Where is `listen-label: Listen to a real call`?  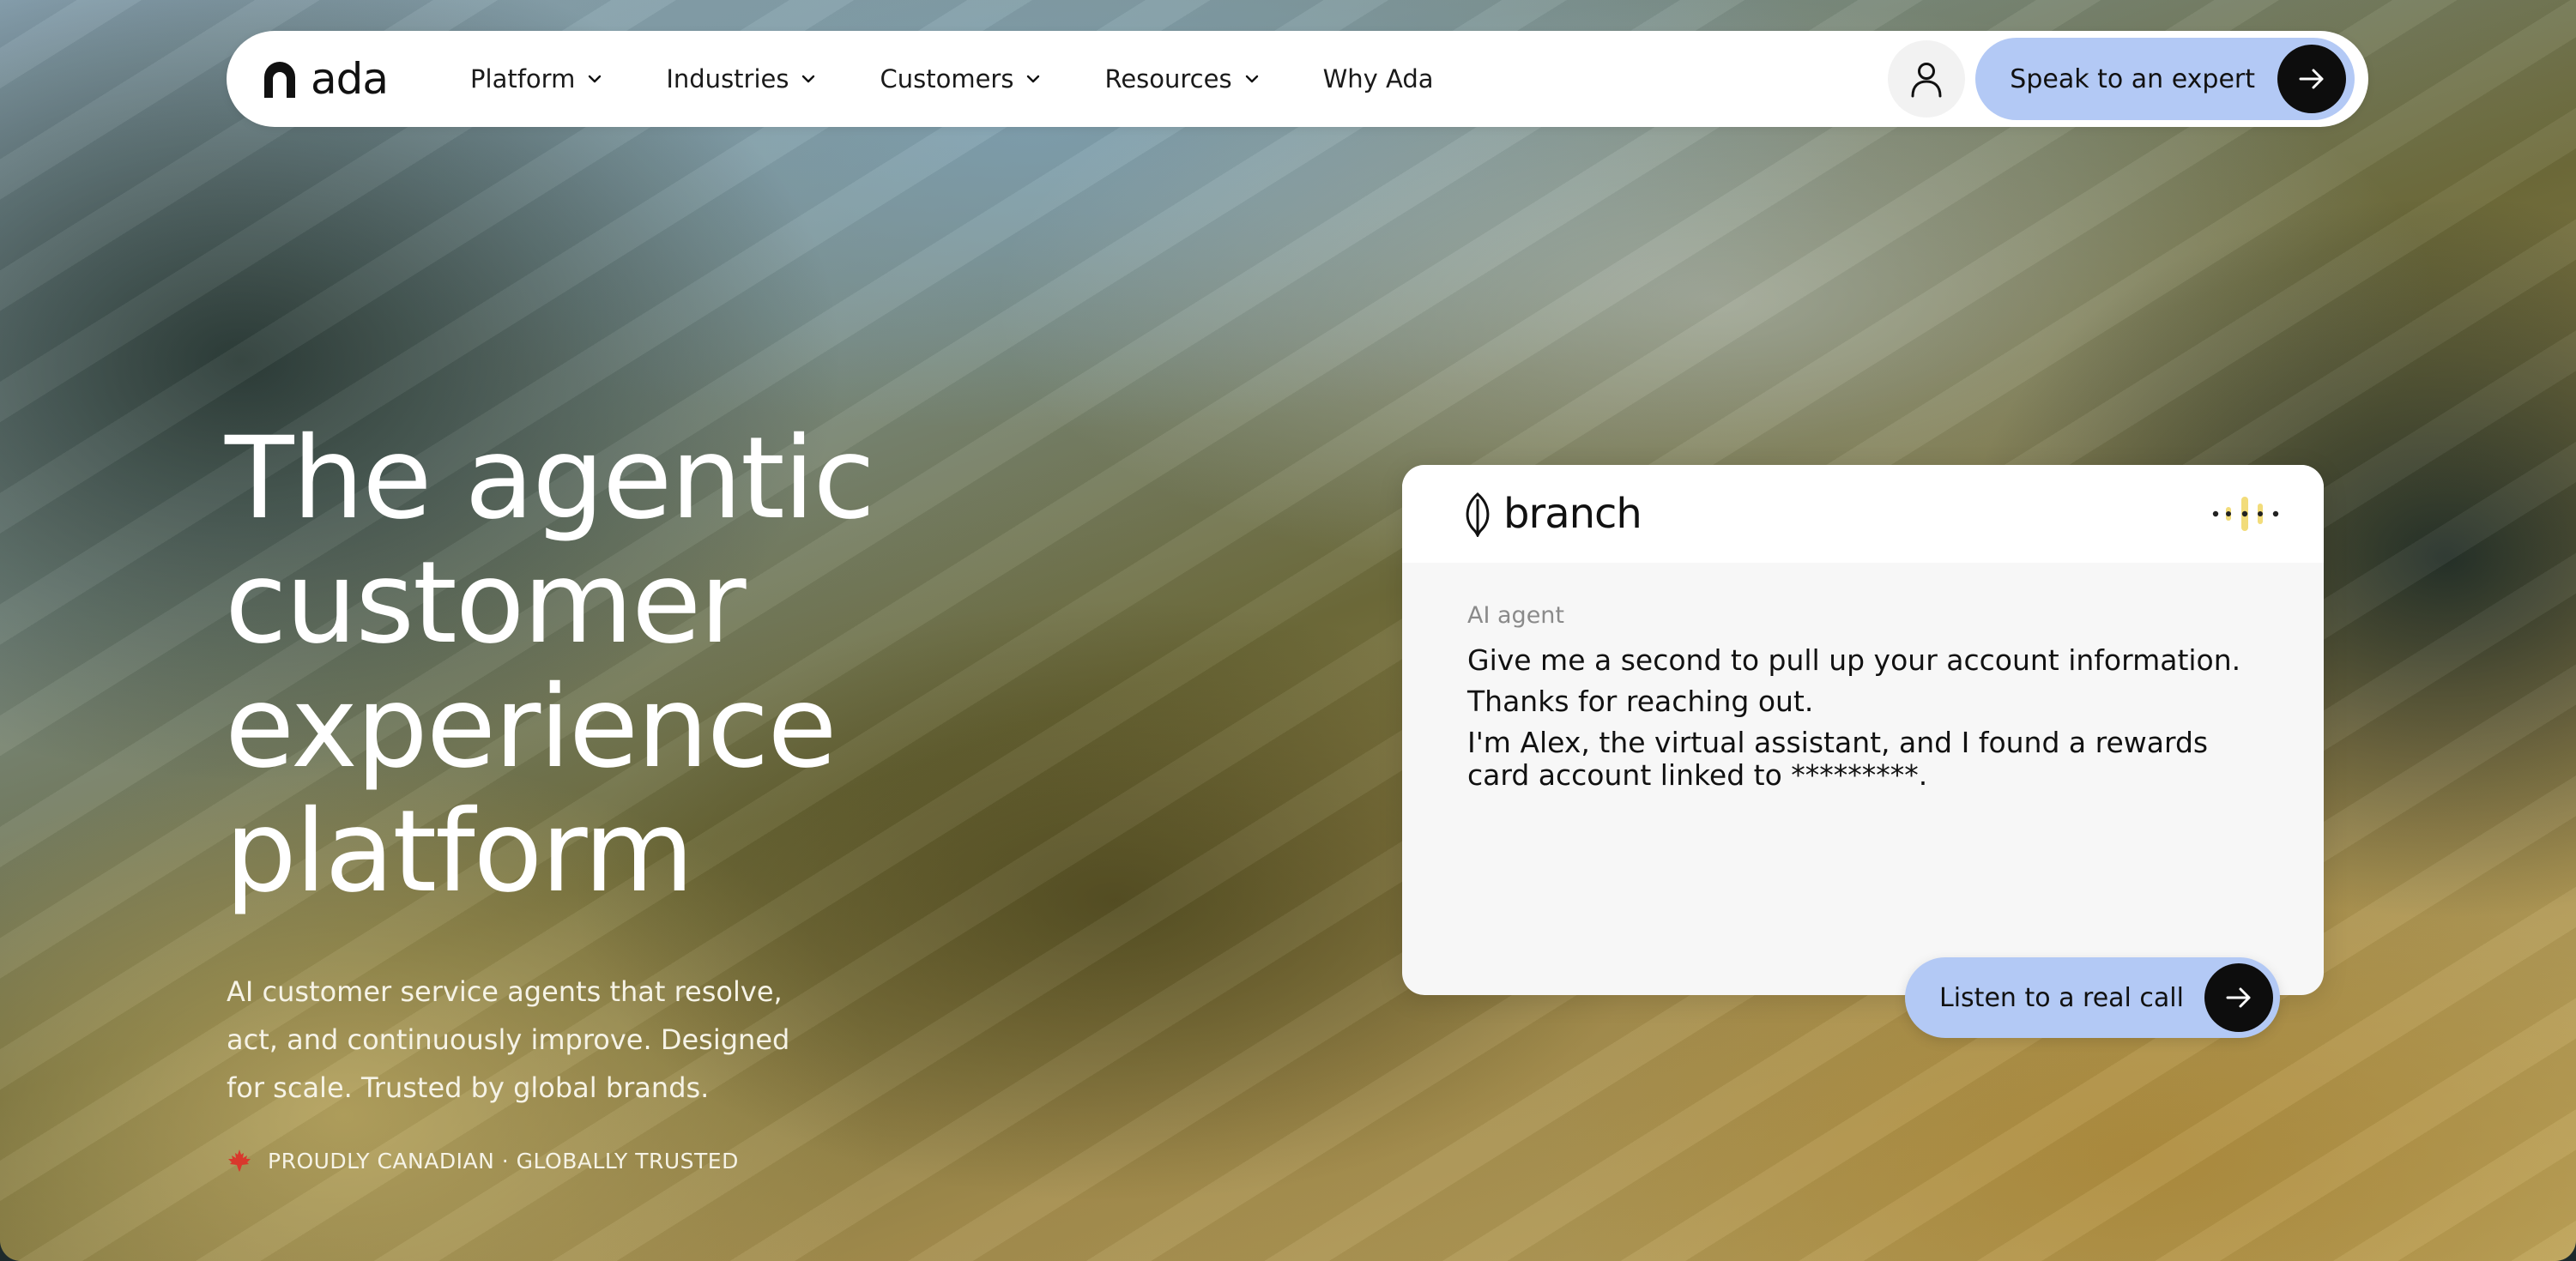 listen-label: Listen to a real call is located at coordinates (2061, 997).